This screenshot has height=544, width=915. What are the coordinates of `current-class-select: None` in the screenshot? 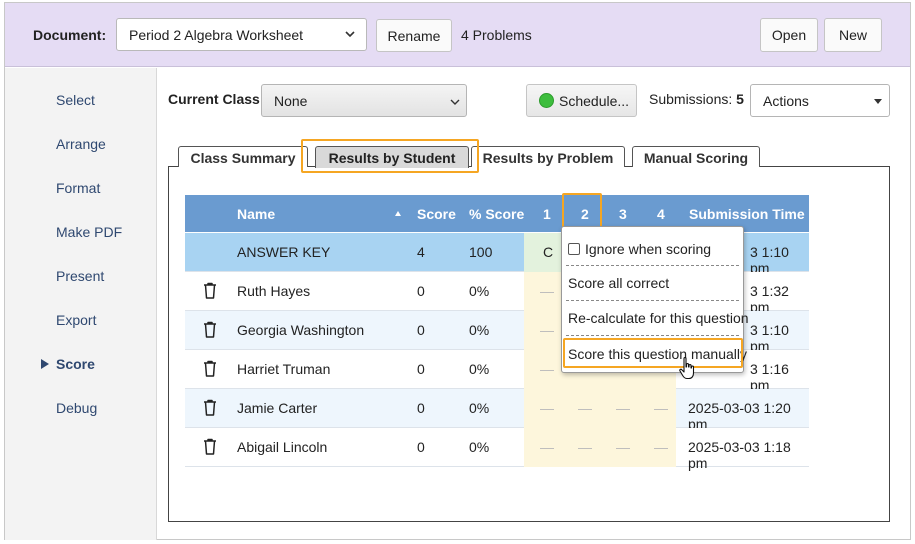 It's located at (364, 100).